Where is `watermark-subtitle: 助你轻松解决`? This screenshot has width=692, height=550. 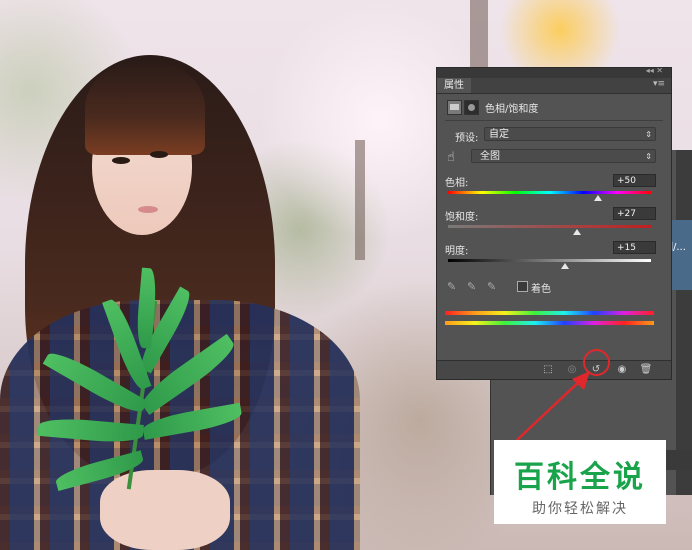
watermark-subtitle: 助你轻松解决 is located at coordinates (580, 509).